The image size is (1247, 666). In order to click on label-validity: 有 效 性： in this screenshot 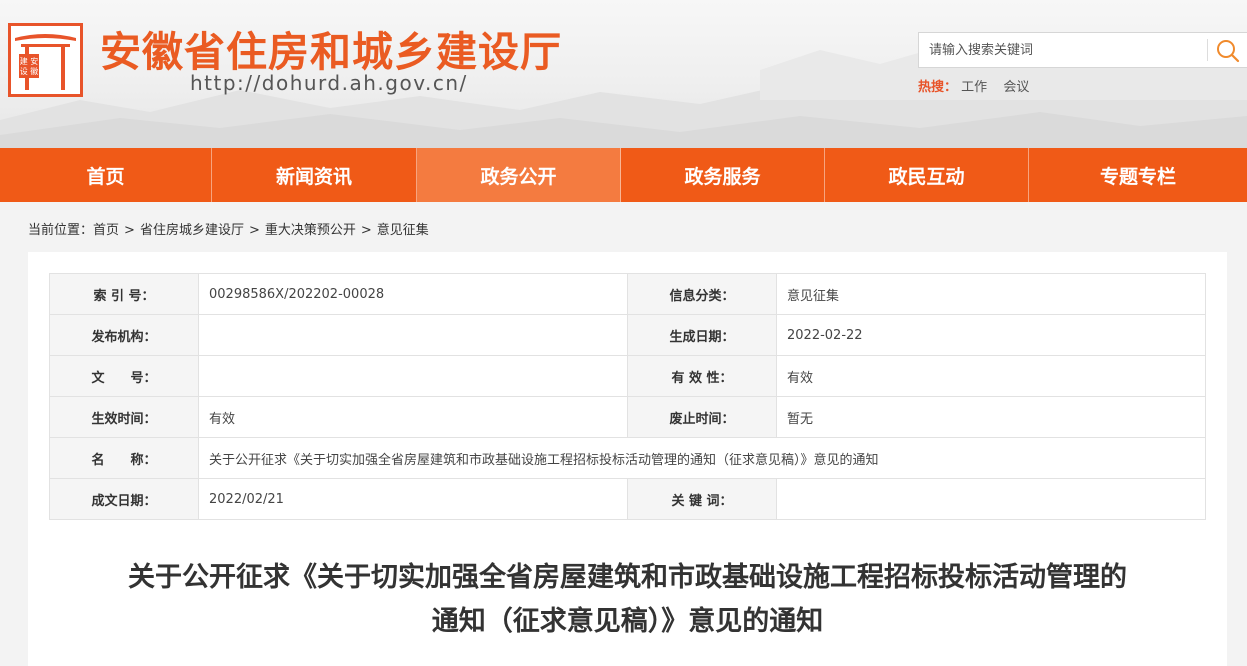, I will do `click(702, 376)`.